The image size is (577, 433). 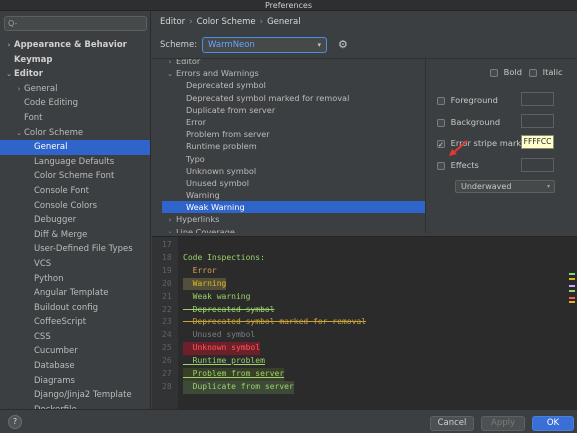 What do you see at coordinates (167, 257) in the screenshot?
I see `line-number: 18` at bounding box center [167, 257].